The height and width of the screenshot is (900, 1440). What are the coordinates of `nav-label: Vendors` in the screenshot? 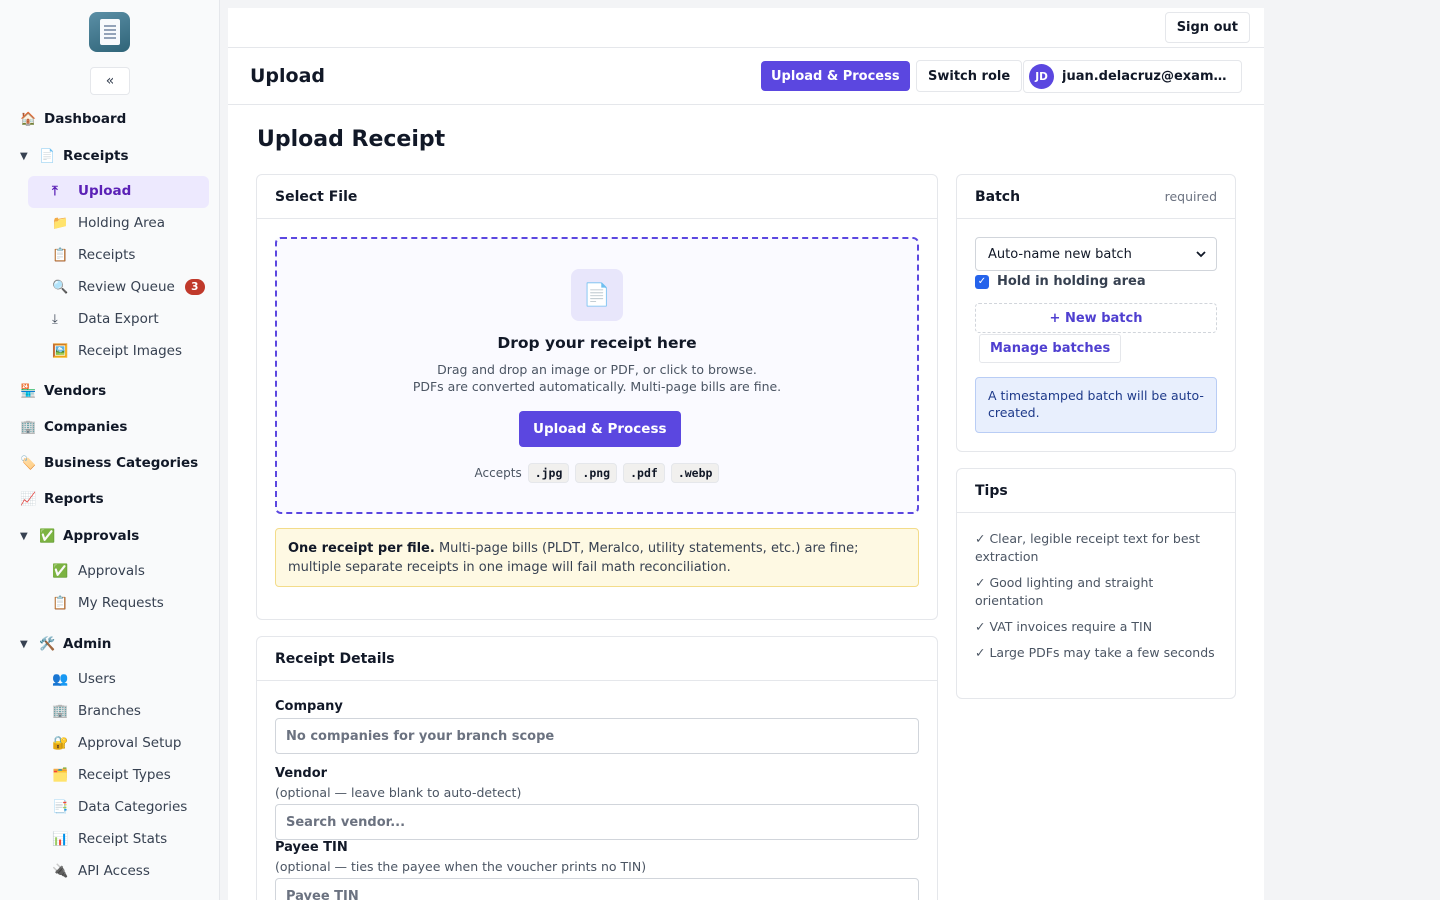 It's located at (75, 391).